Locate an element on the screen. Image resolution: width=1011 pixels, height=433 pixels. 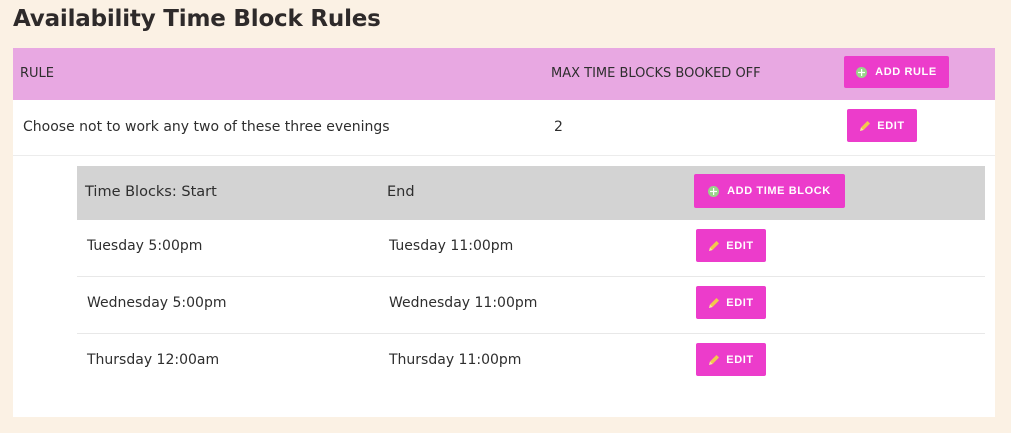
time-block-end: Tuesday 11:00pm is located at coordinates (451, 246).